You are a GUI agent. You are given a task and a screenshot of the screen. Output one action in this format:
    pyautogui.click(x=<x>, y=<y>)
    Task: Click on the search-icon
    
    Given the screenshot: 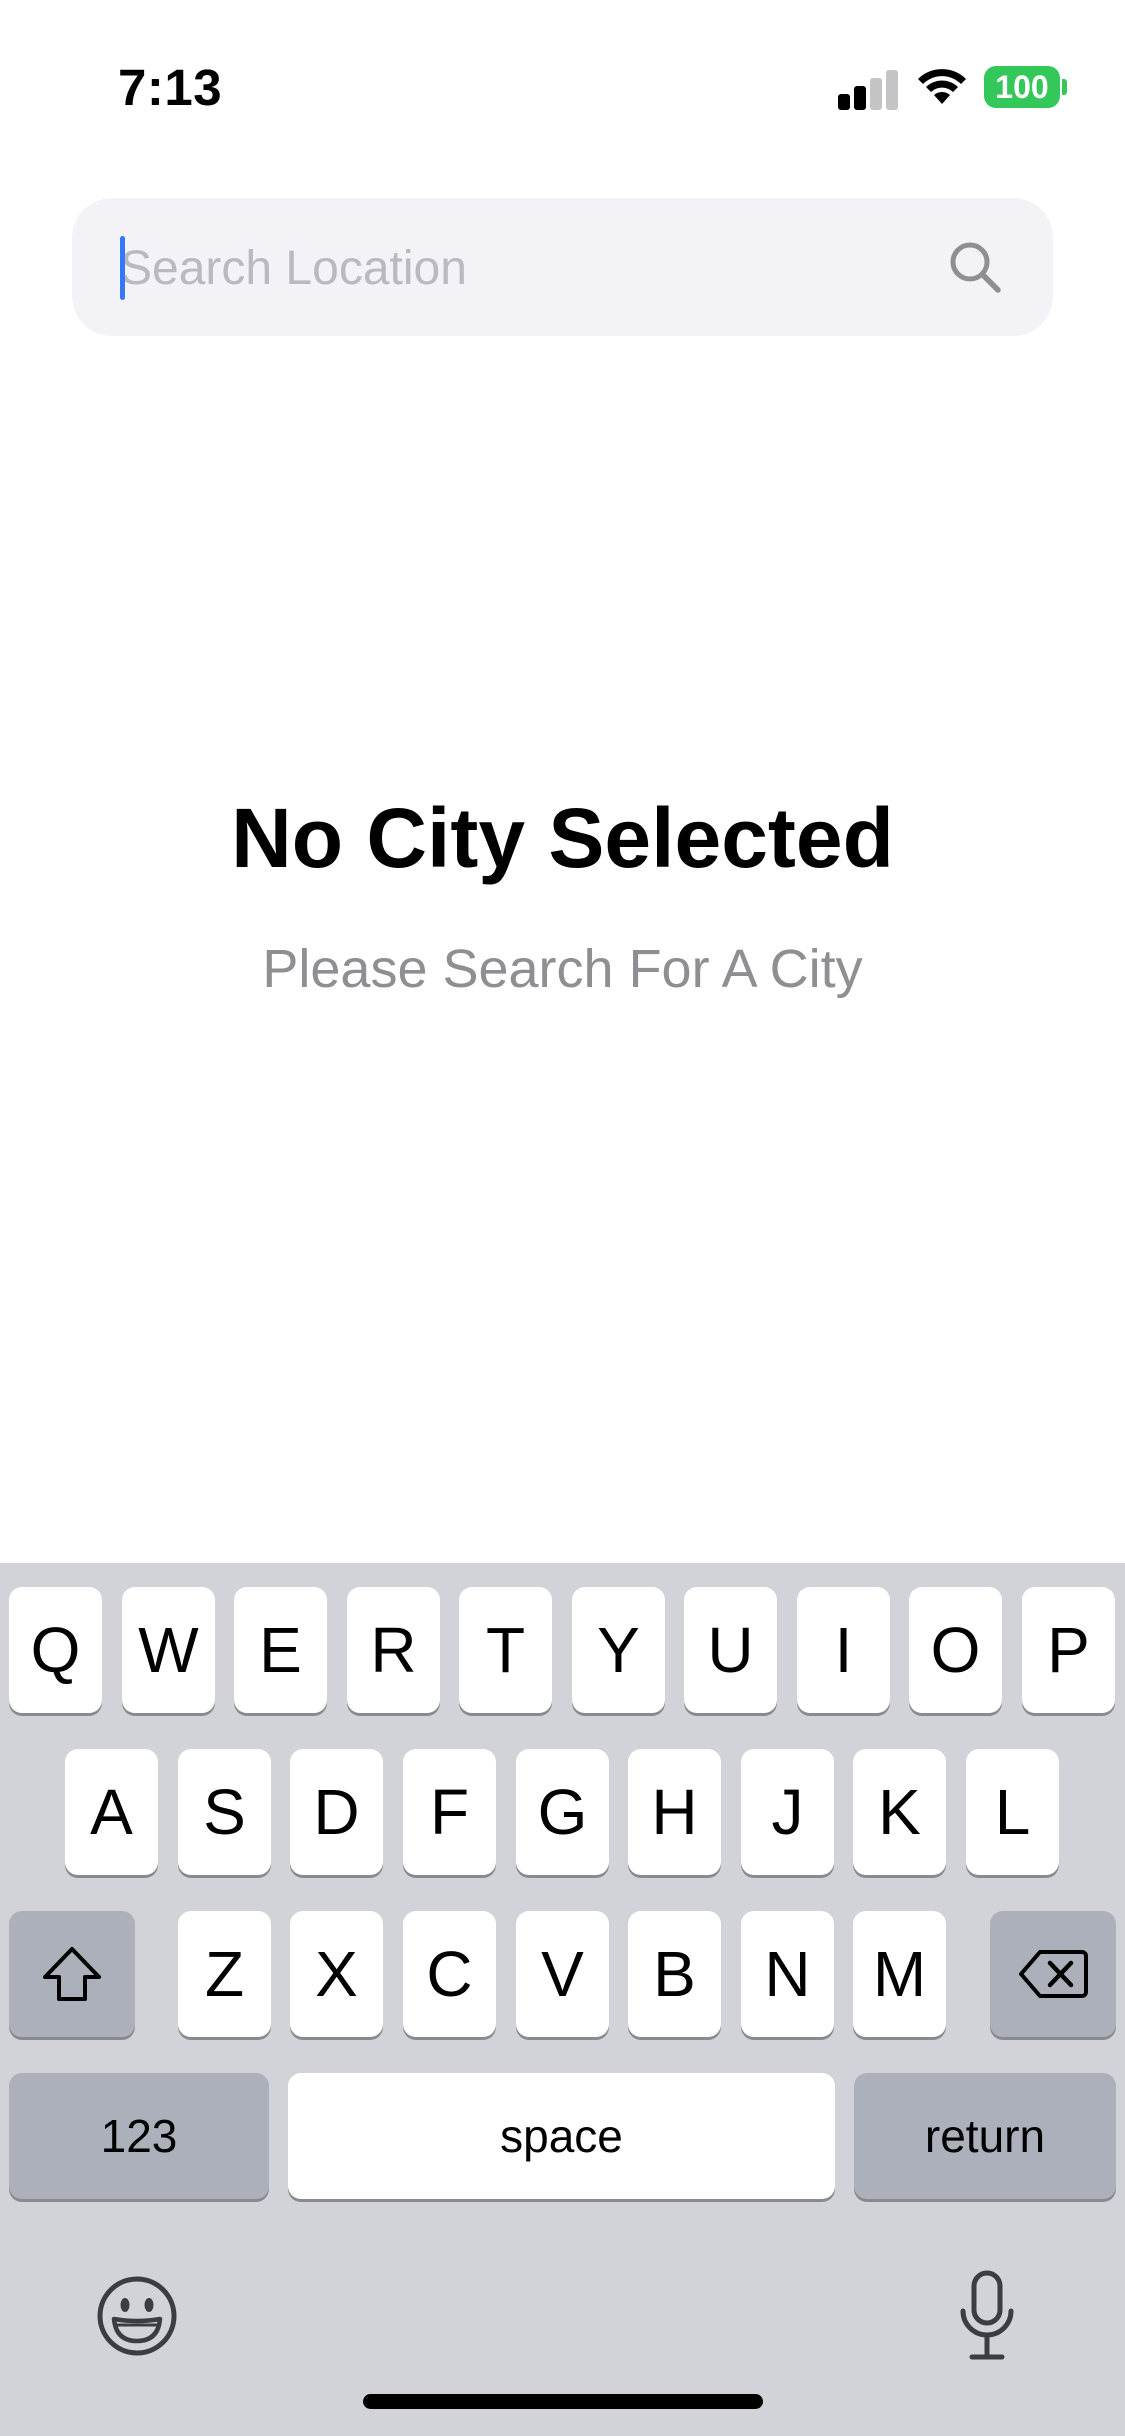 What is the action you would take?
    pyautogui.click(x=975, y=267)
    